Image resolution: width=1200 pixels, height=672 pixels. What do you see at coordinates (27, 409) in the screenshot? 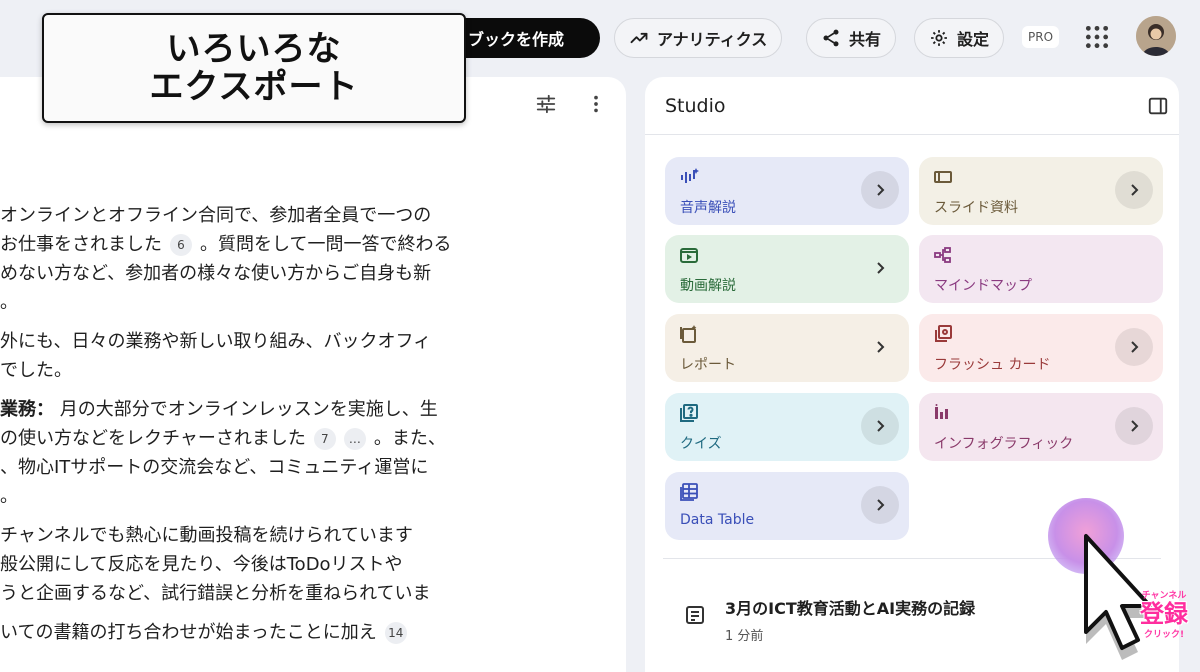
I see `notes-bold-heading: 業務：` at bounding box center [27, 409].